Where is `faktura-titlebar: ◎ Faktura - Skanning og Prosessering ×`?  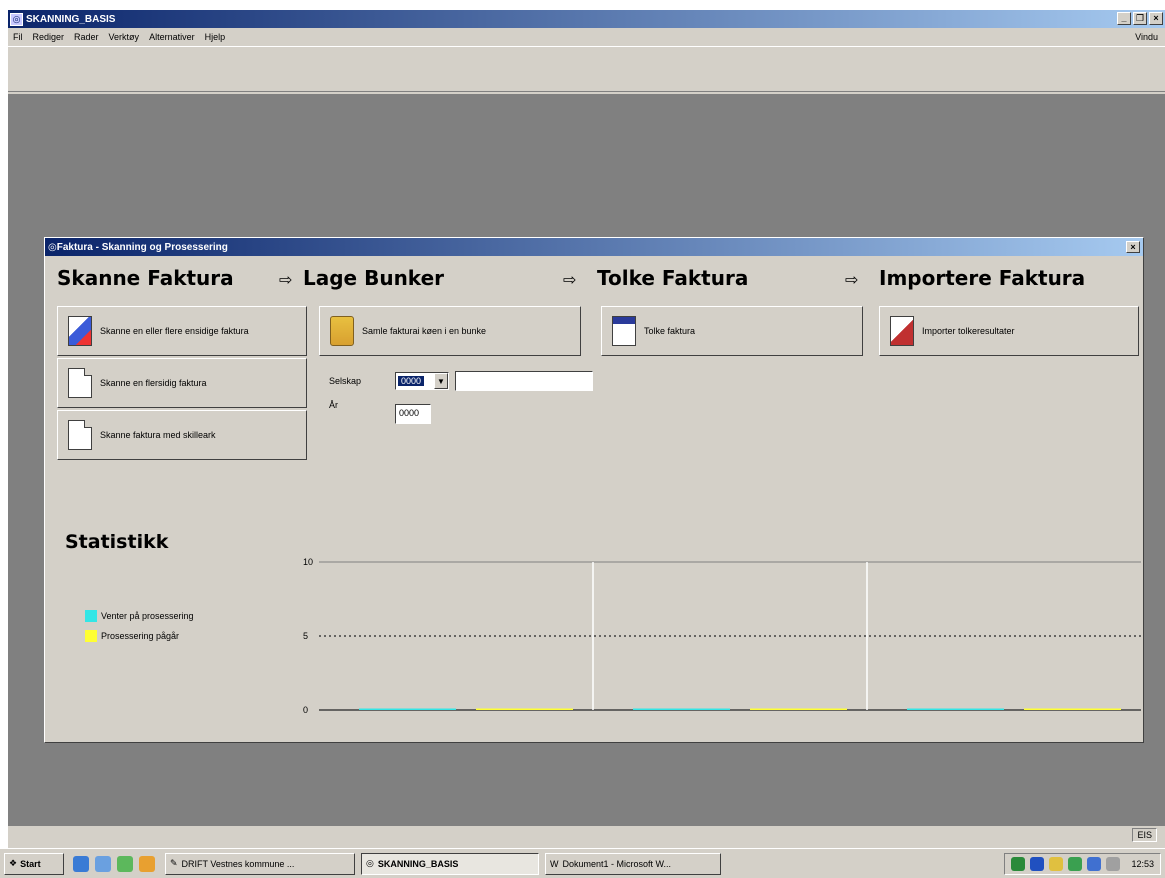
faktura-titlebar: ◎ Faktura - Skanning og Prosessering × is located at coordinates (594, 247).